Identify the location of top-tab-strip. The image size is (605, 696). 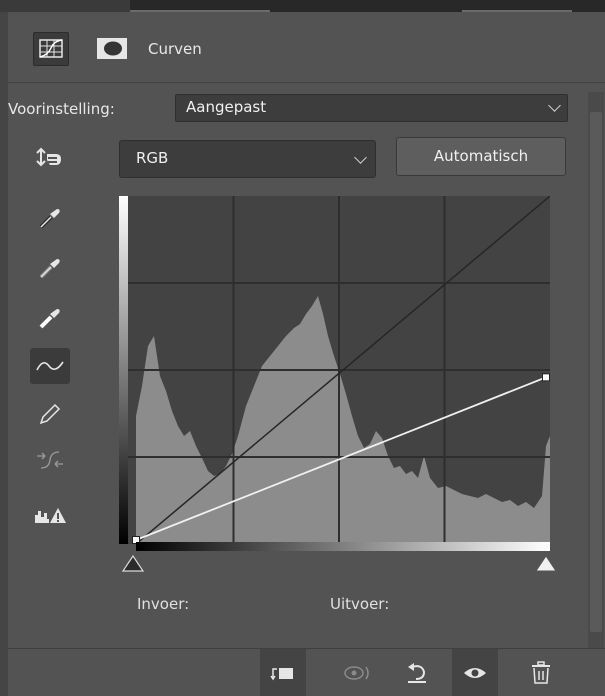
(302, 6).